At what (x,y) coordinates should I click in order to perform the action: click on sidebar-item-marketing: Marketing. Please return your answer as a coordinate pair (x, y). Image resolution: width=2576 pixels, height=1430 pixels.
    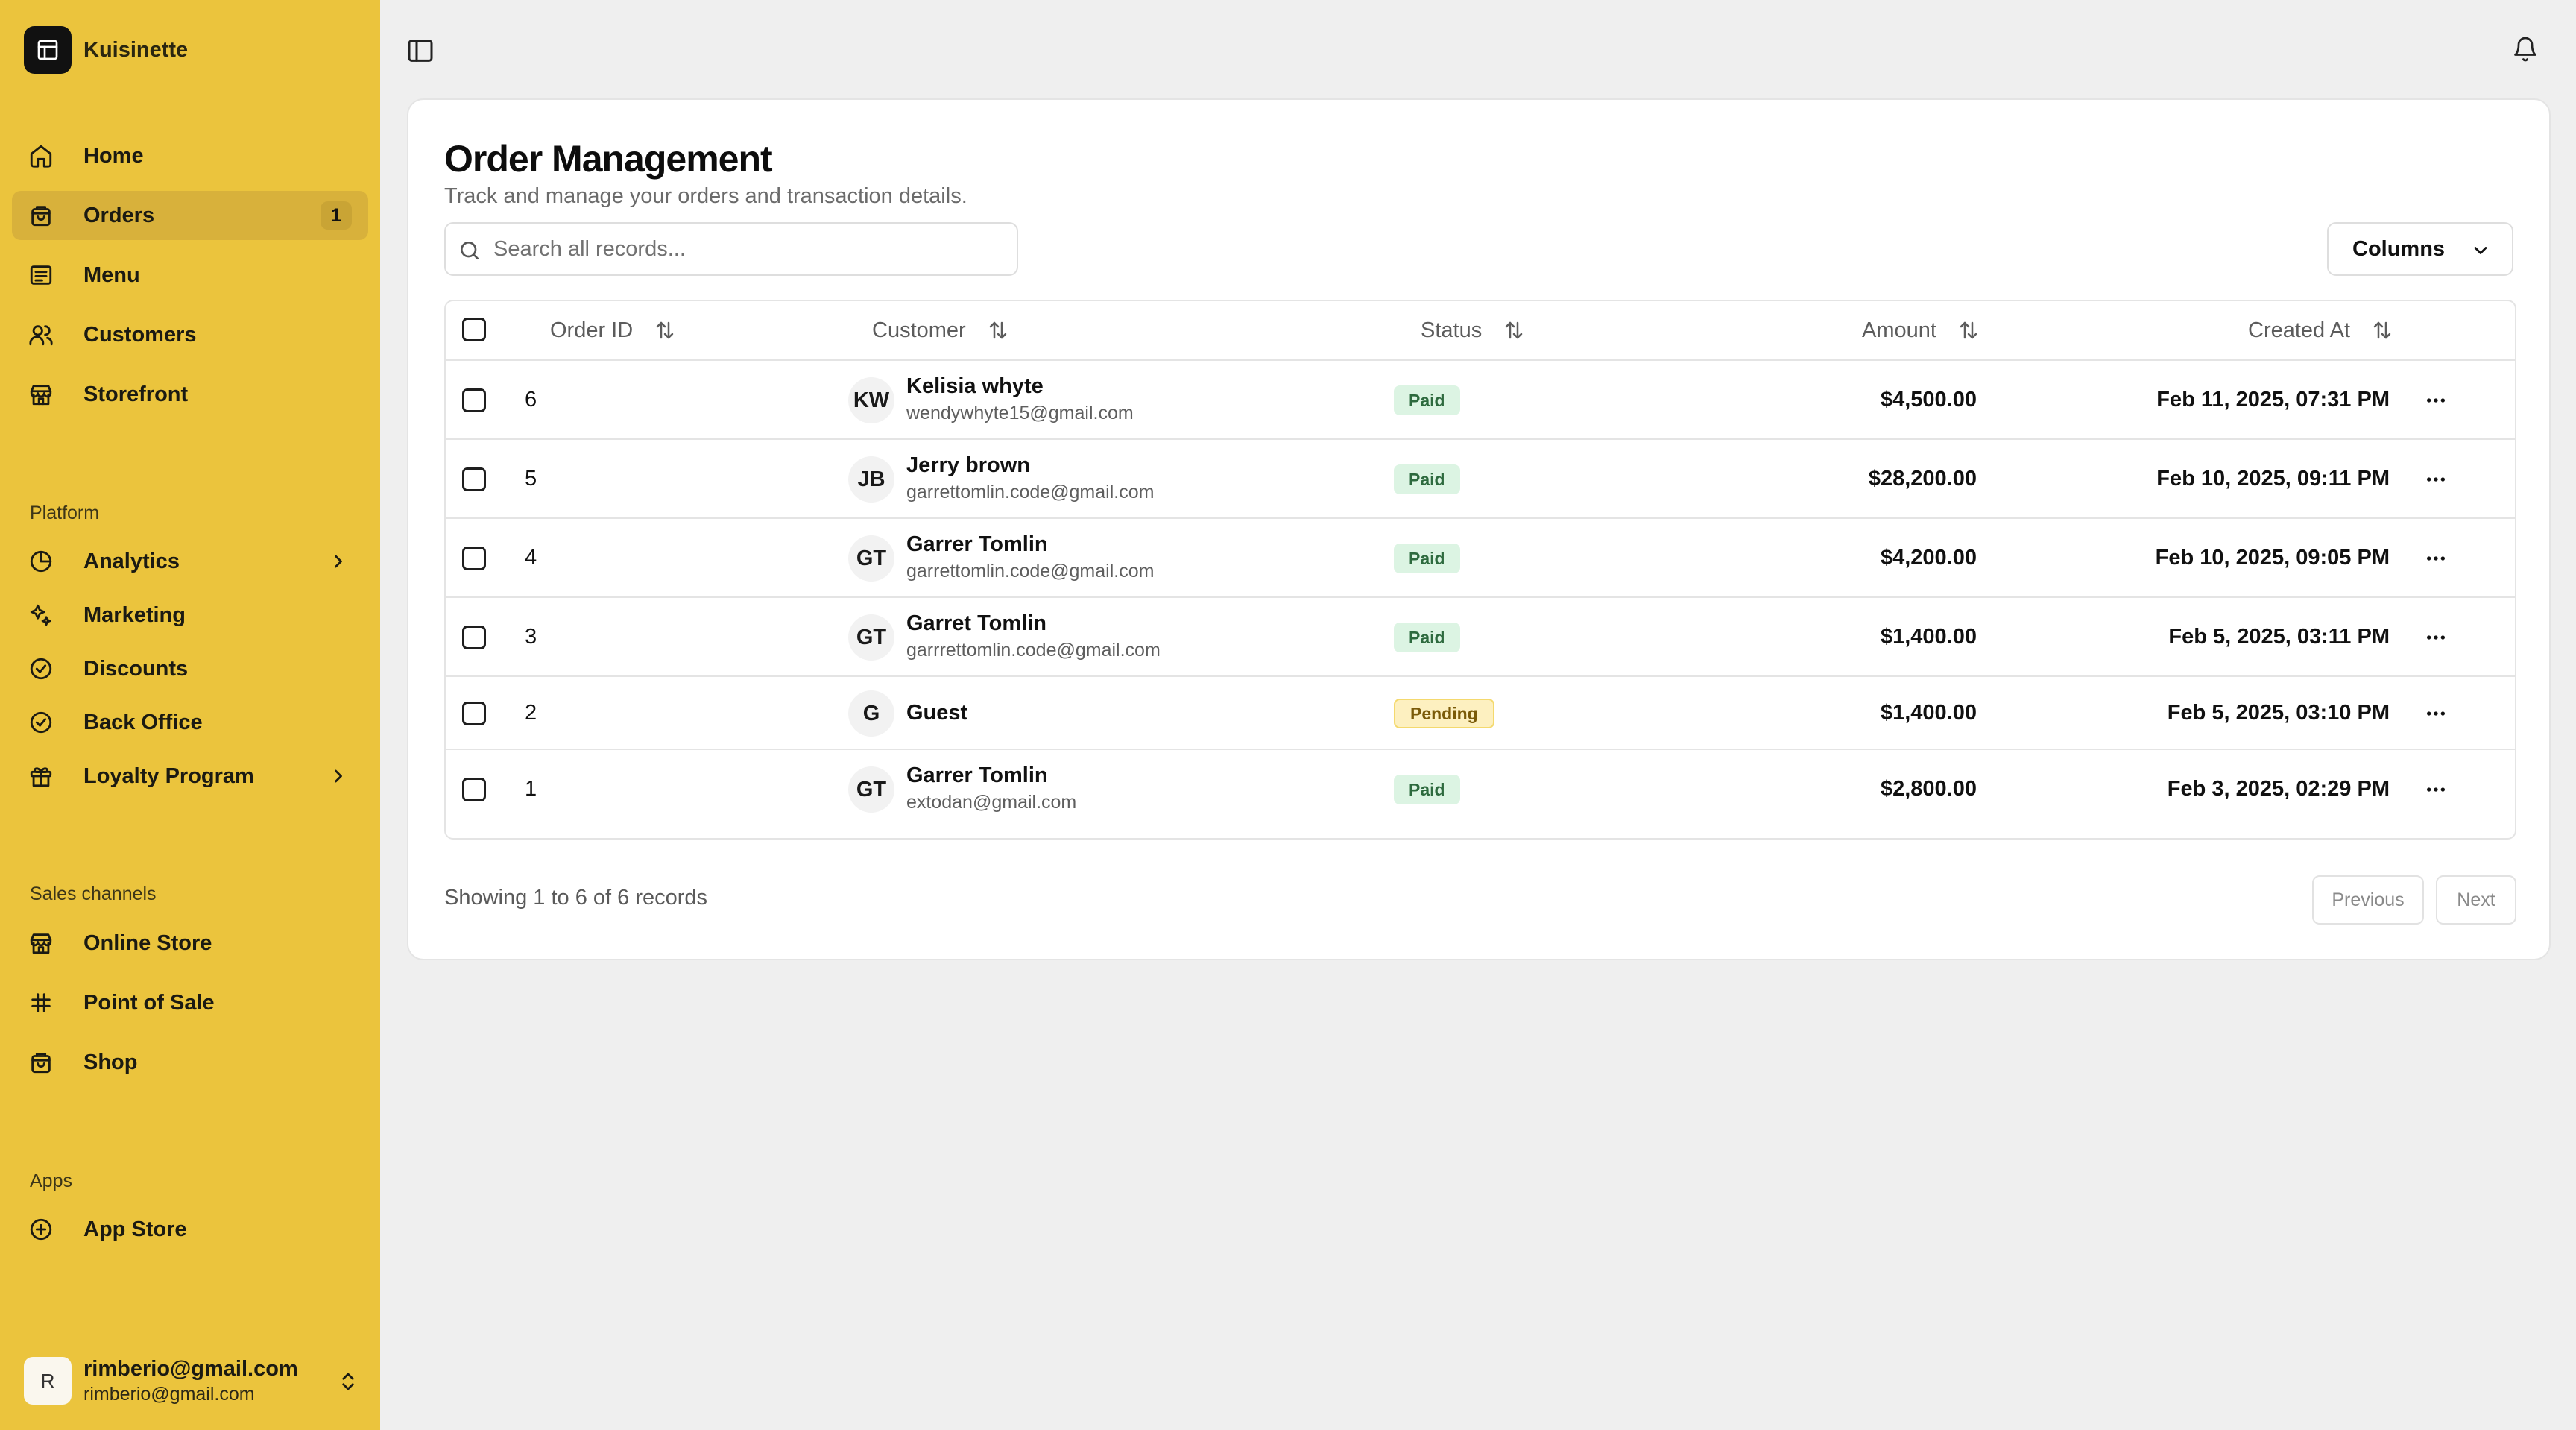
    Looking at the image, I should click on (190, 615).